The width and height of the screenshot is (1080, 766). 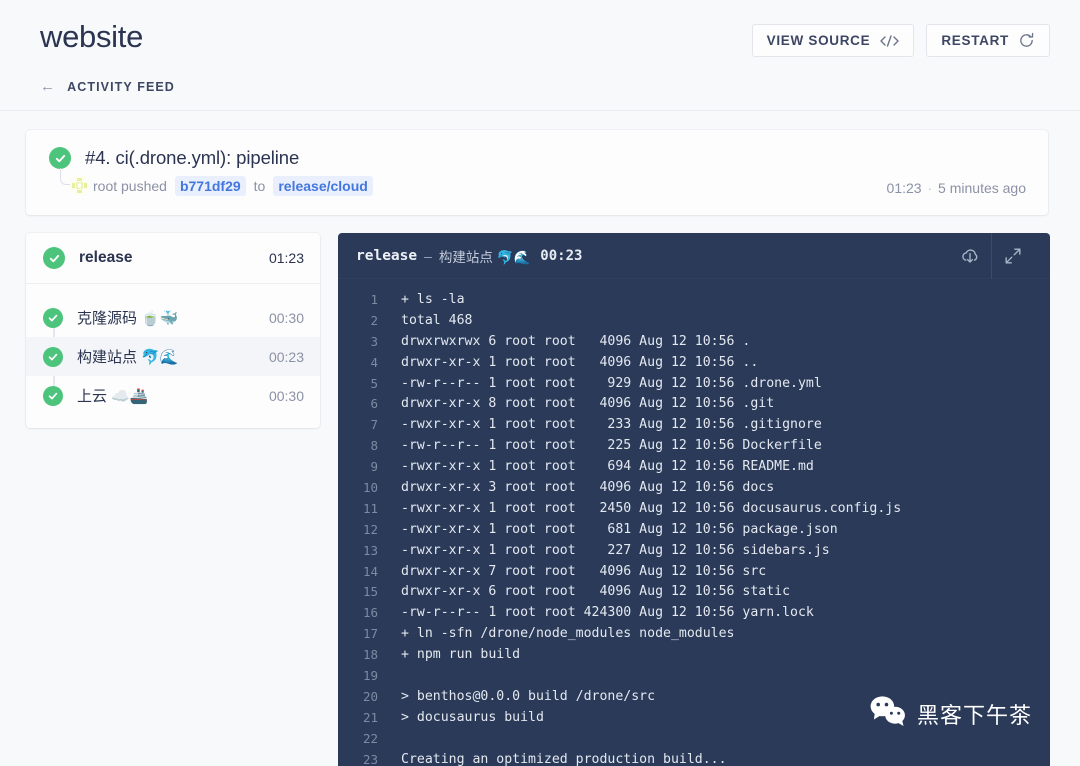 What do you see at coordinates (370, 508) in the screenshot?
I see `log-line-number: 11` at bounding box center [370, 508].